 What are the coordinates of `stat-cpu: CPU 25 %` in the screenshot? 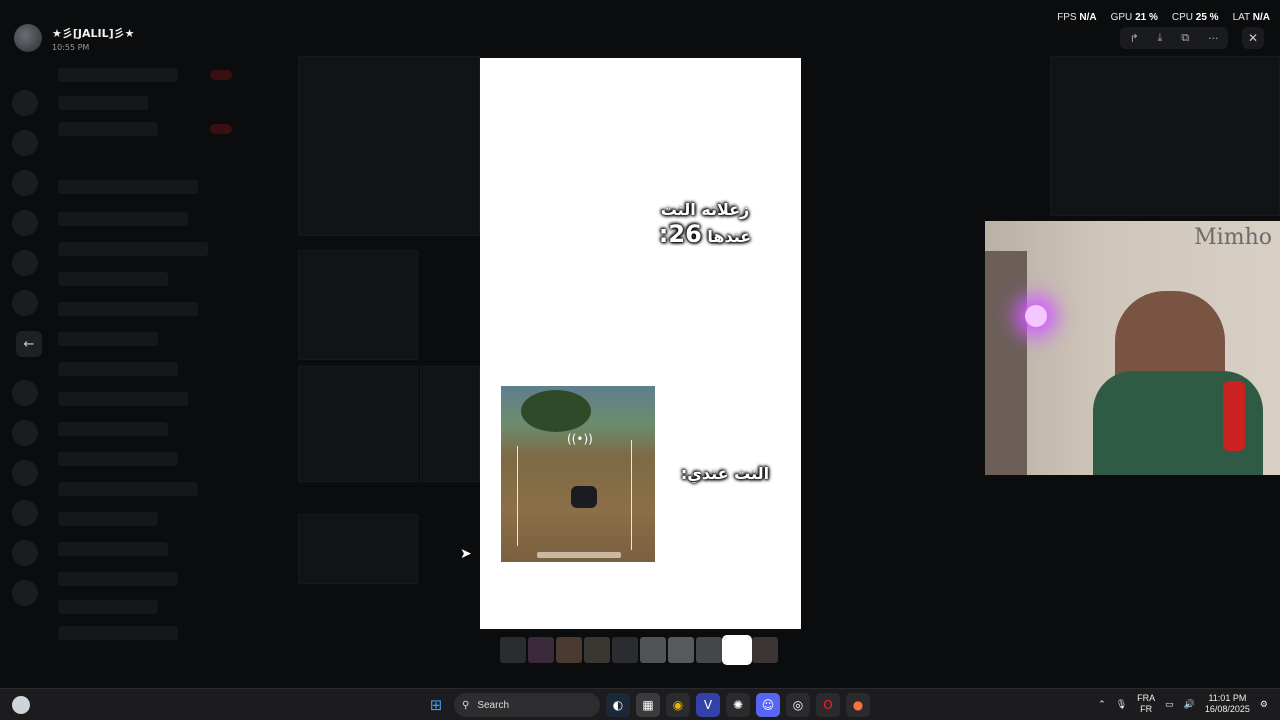 It's located at (1195, 17).